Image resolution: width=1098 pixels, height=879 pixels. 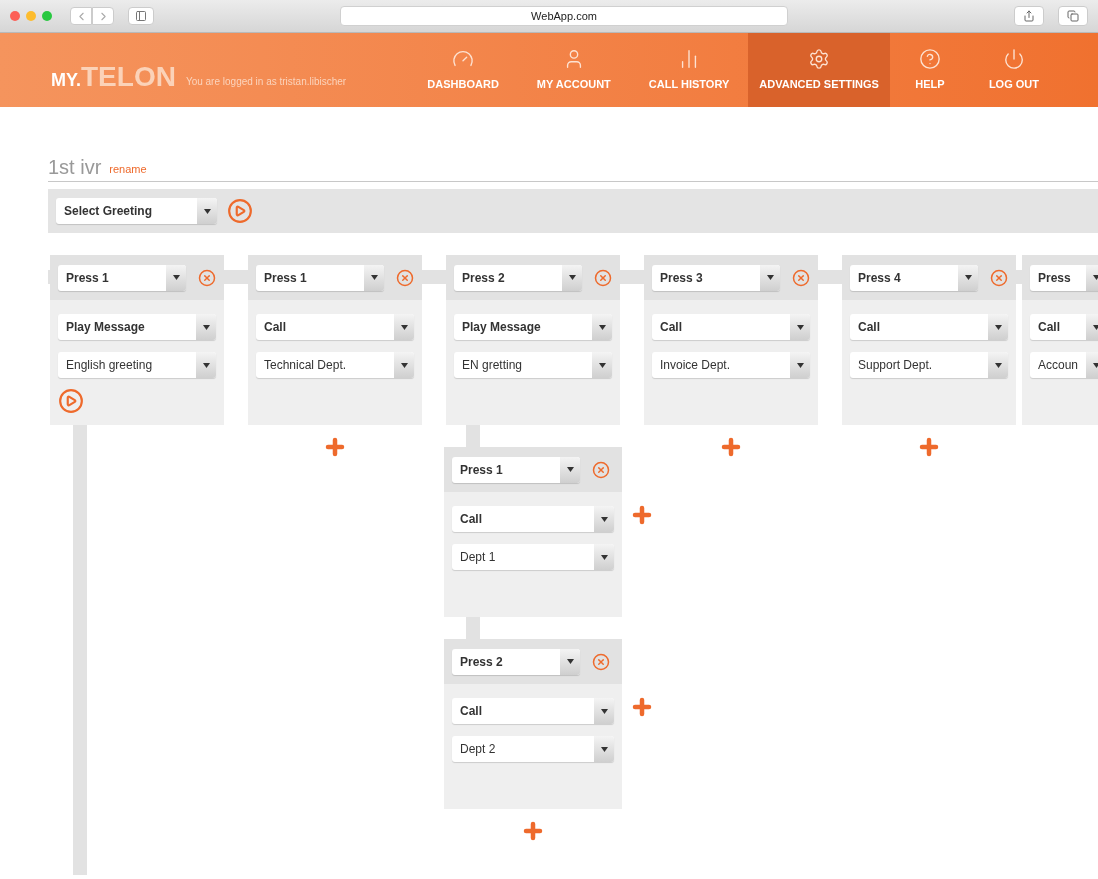 What do you see at coordinates (731, 365) in the screenshot?
I see `target-select: Invoice Dept.` at bounding box center [731, 365].